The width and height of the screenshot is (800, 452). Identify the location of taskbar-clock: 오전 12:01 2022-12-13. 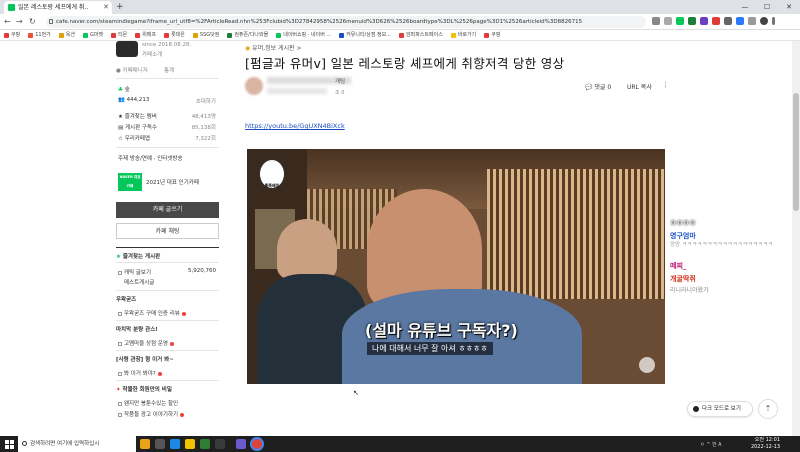
(765, 444).